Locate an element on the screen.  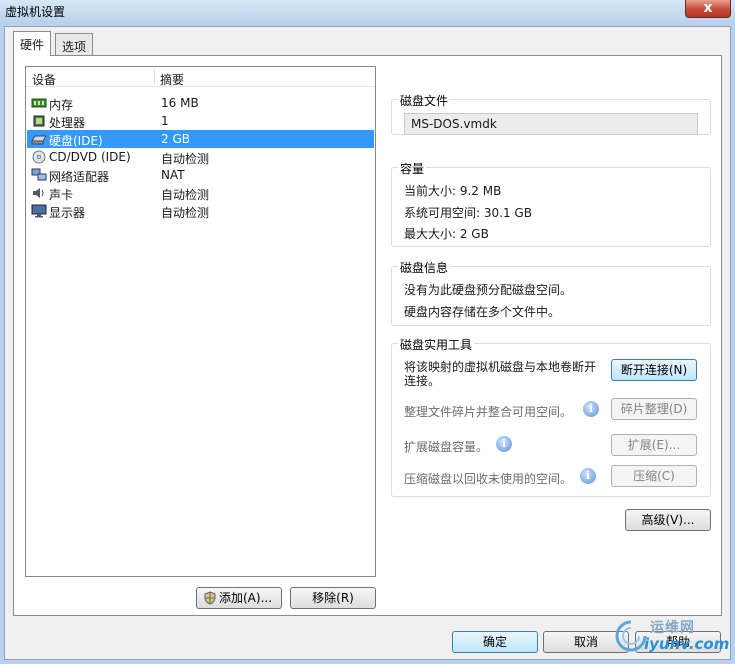
split-files-text: 硬盘内容存储在多个文件中。 is located at coordinates (482, 312).